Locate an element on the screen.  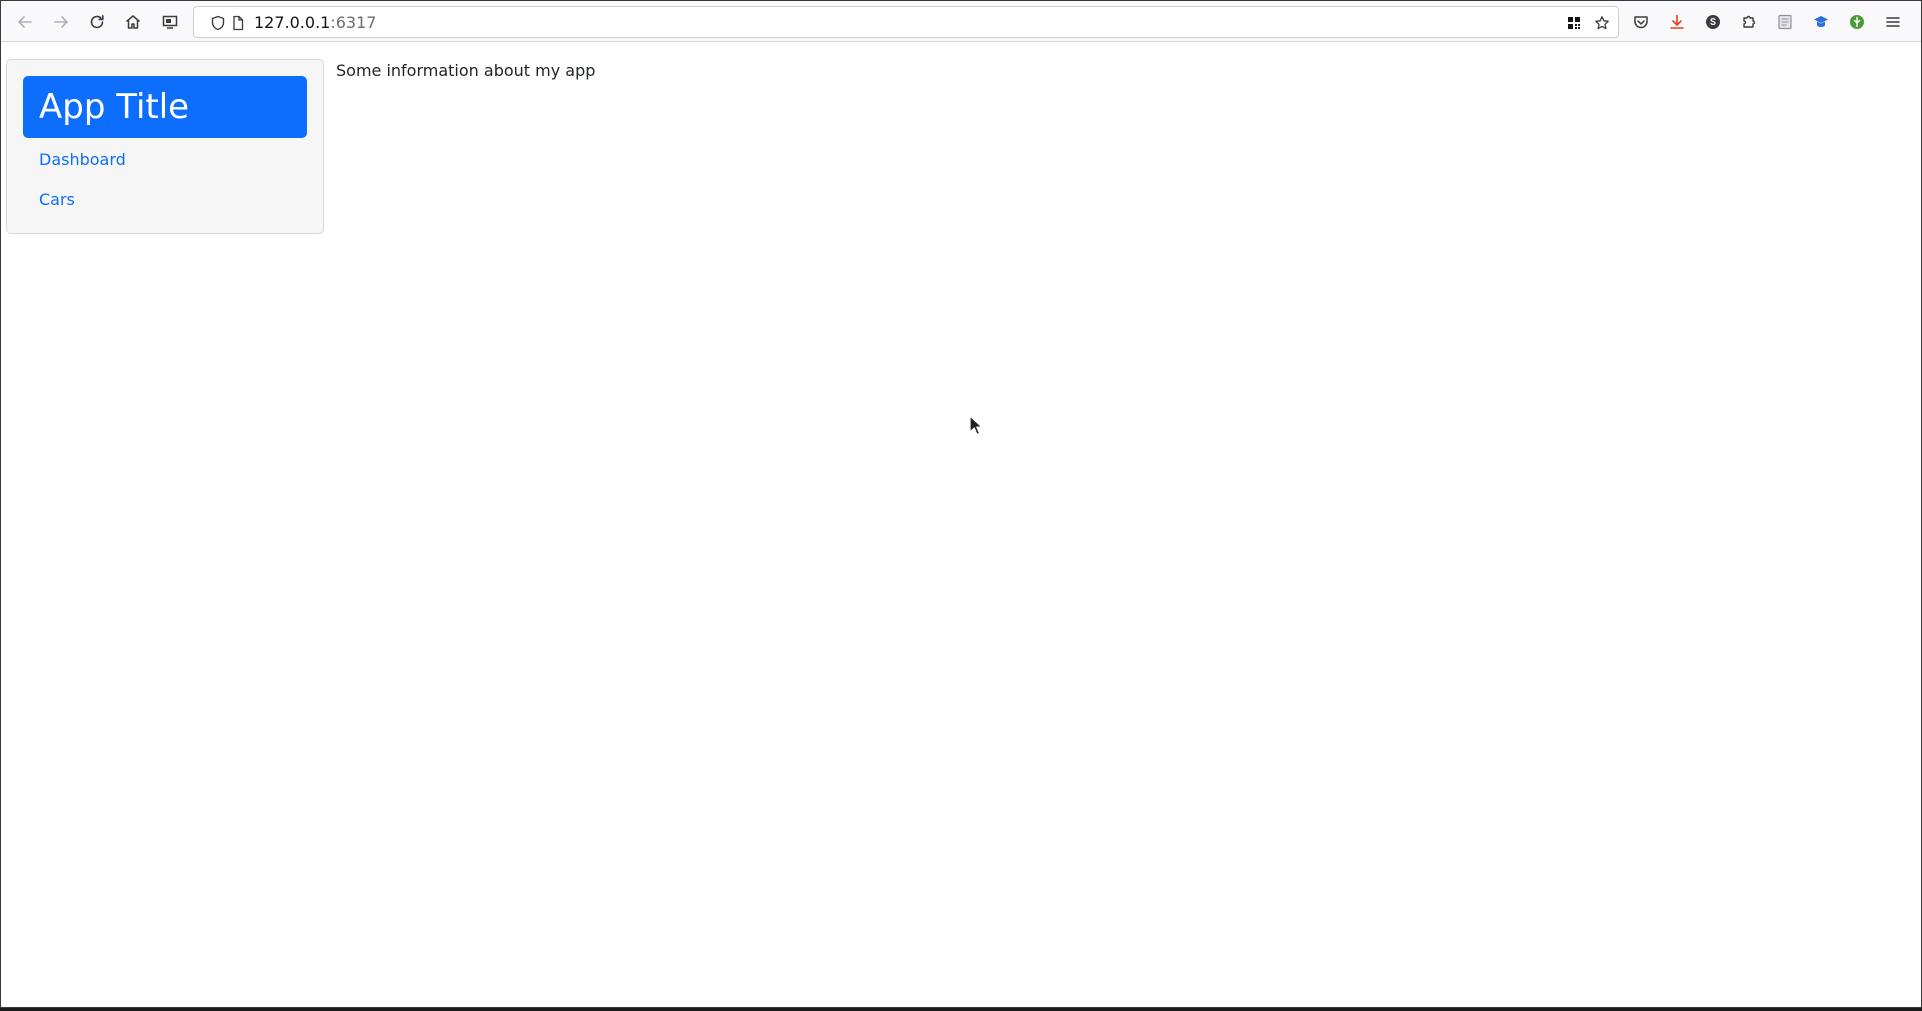
mouse-cursor-icon is located at coordinates (976, 425).